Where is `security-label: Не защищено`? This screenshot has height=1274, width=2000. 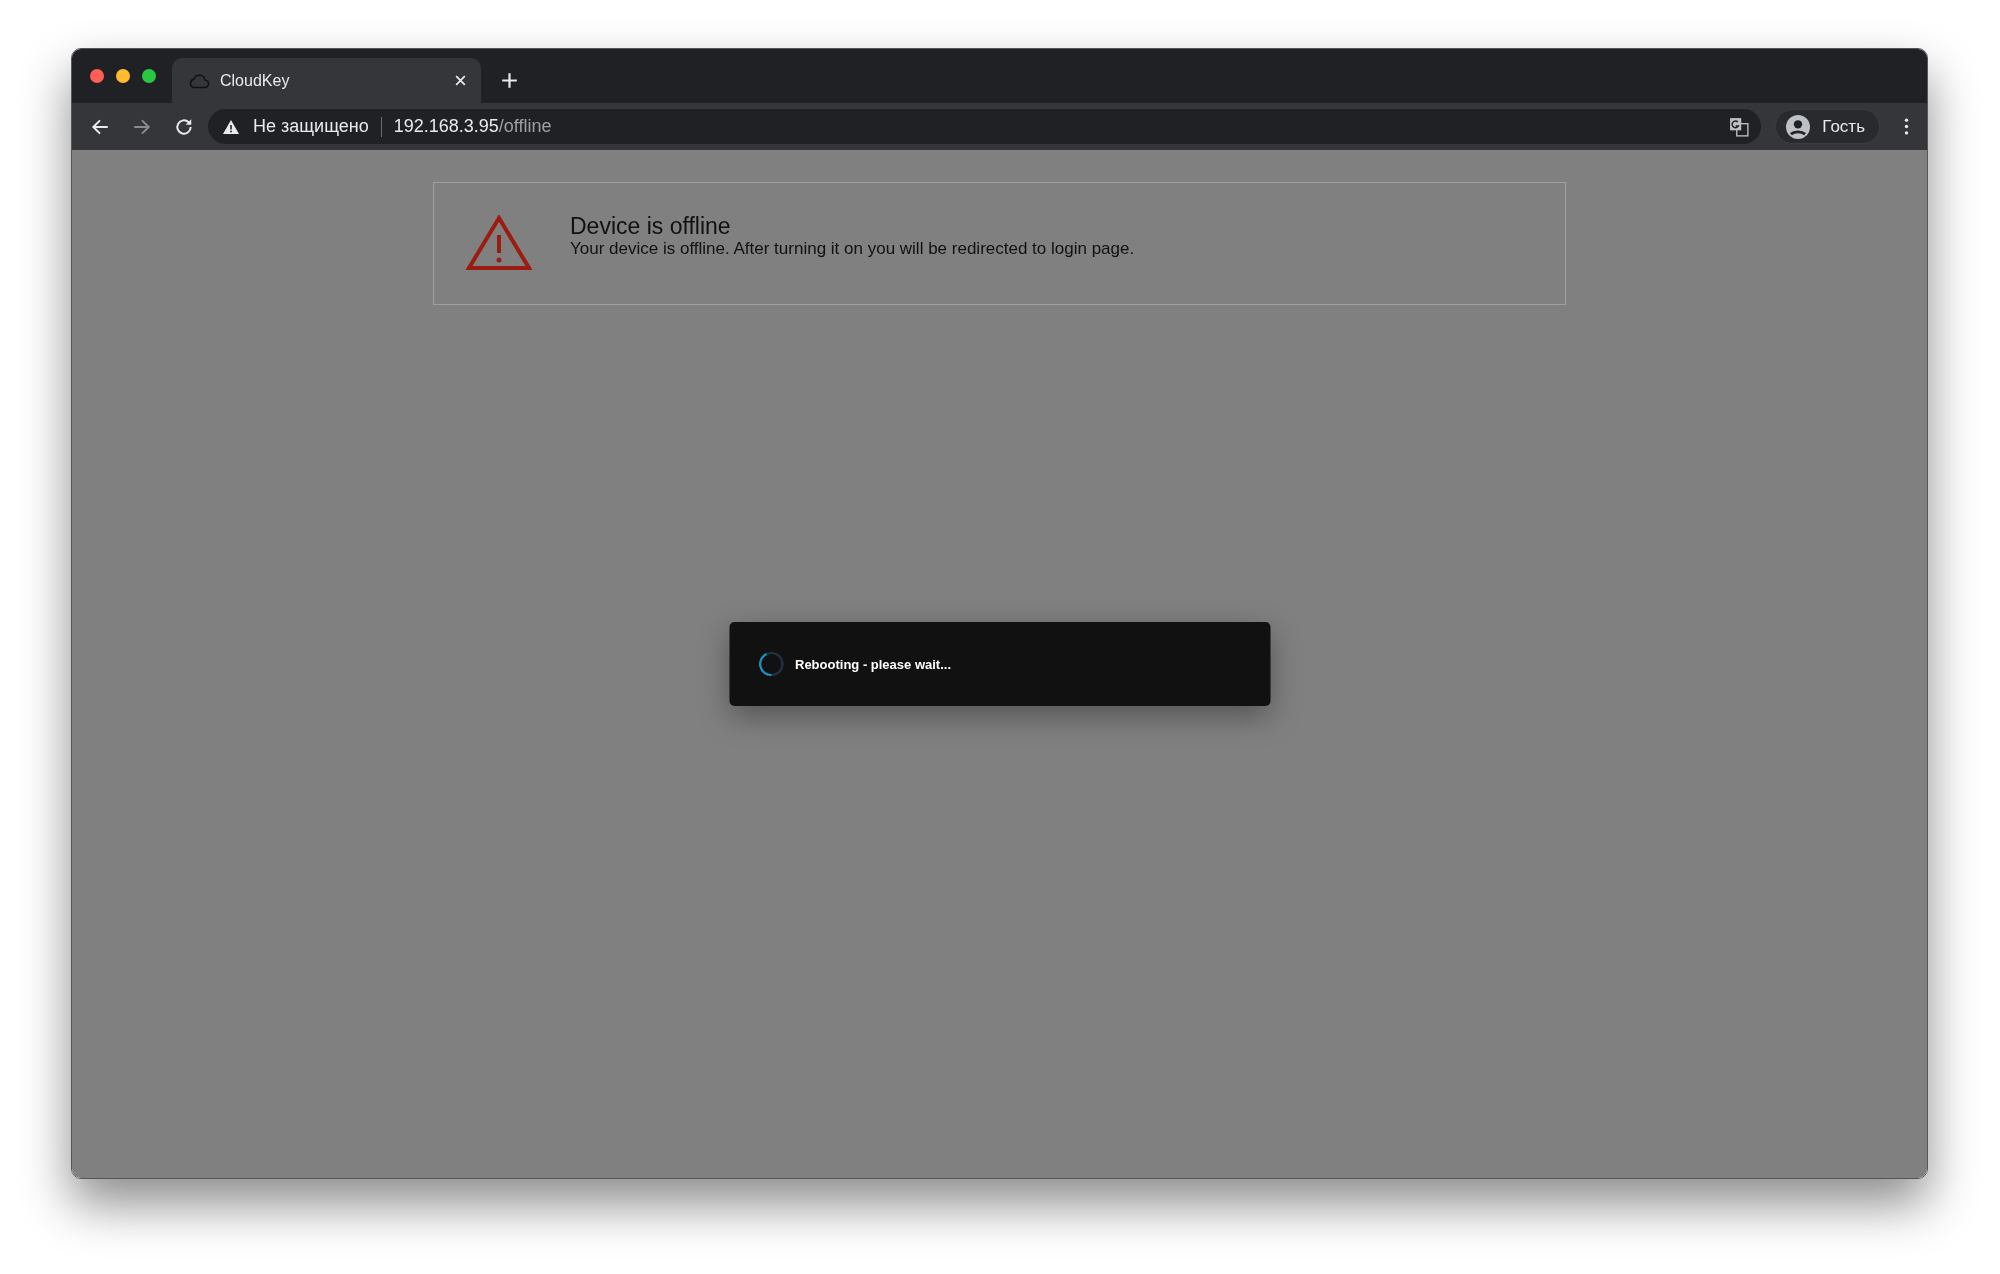
security-label: Не защищено is located at coordinates (311, 126).